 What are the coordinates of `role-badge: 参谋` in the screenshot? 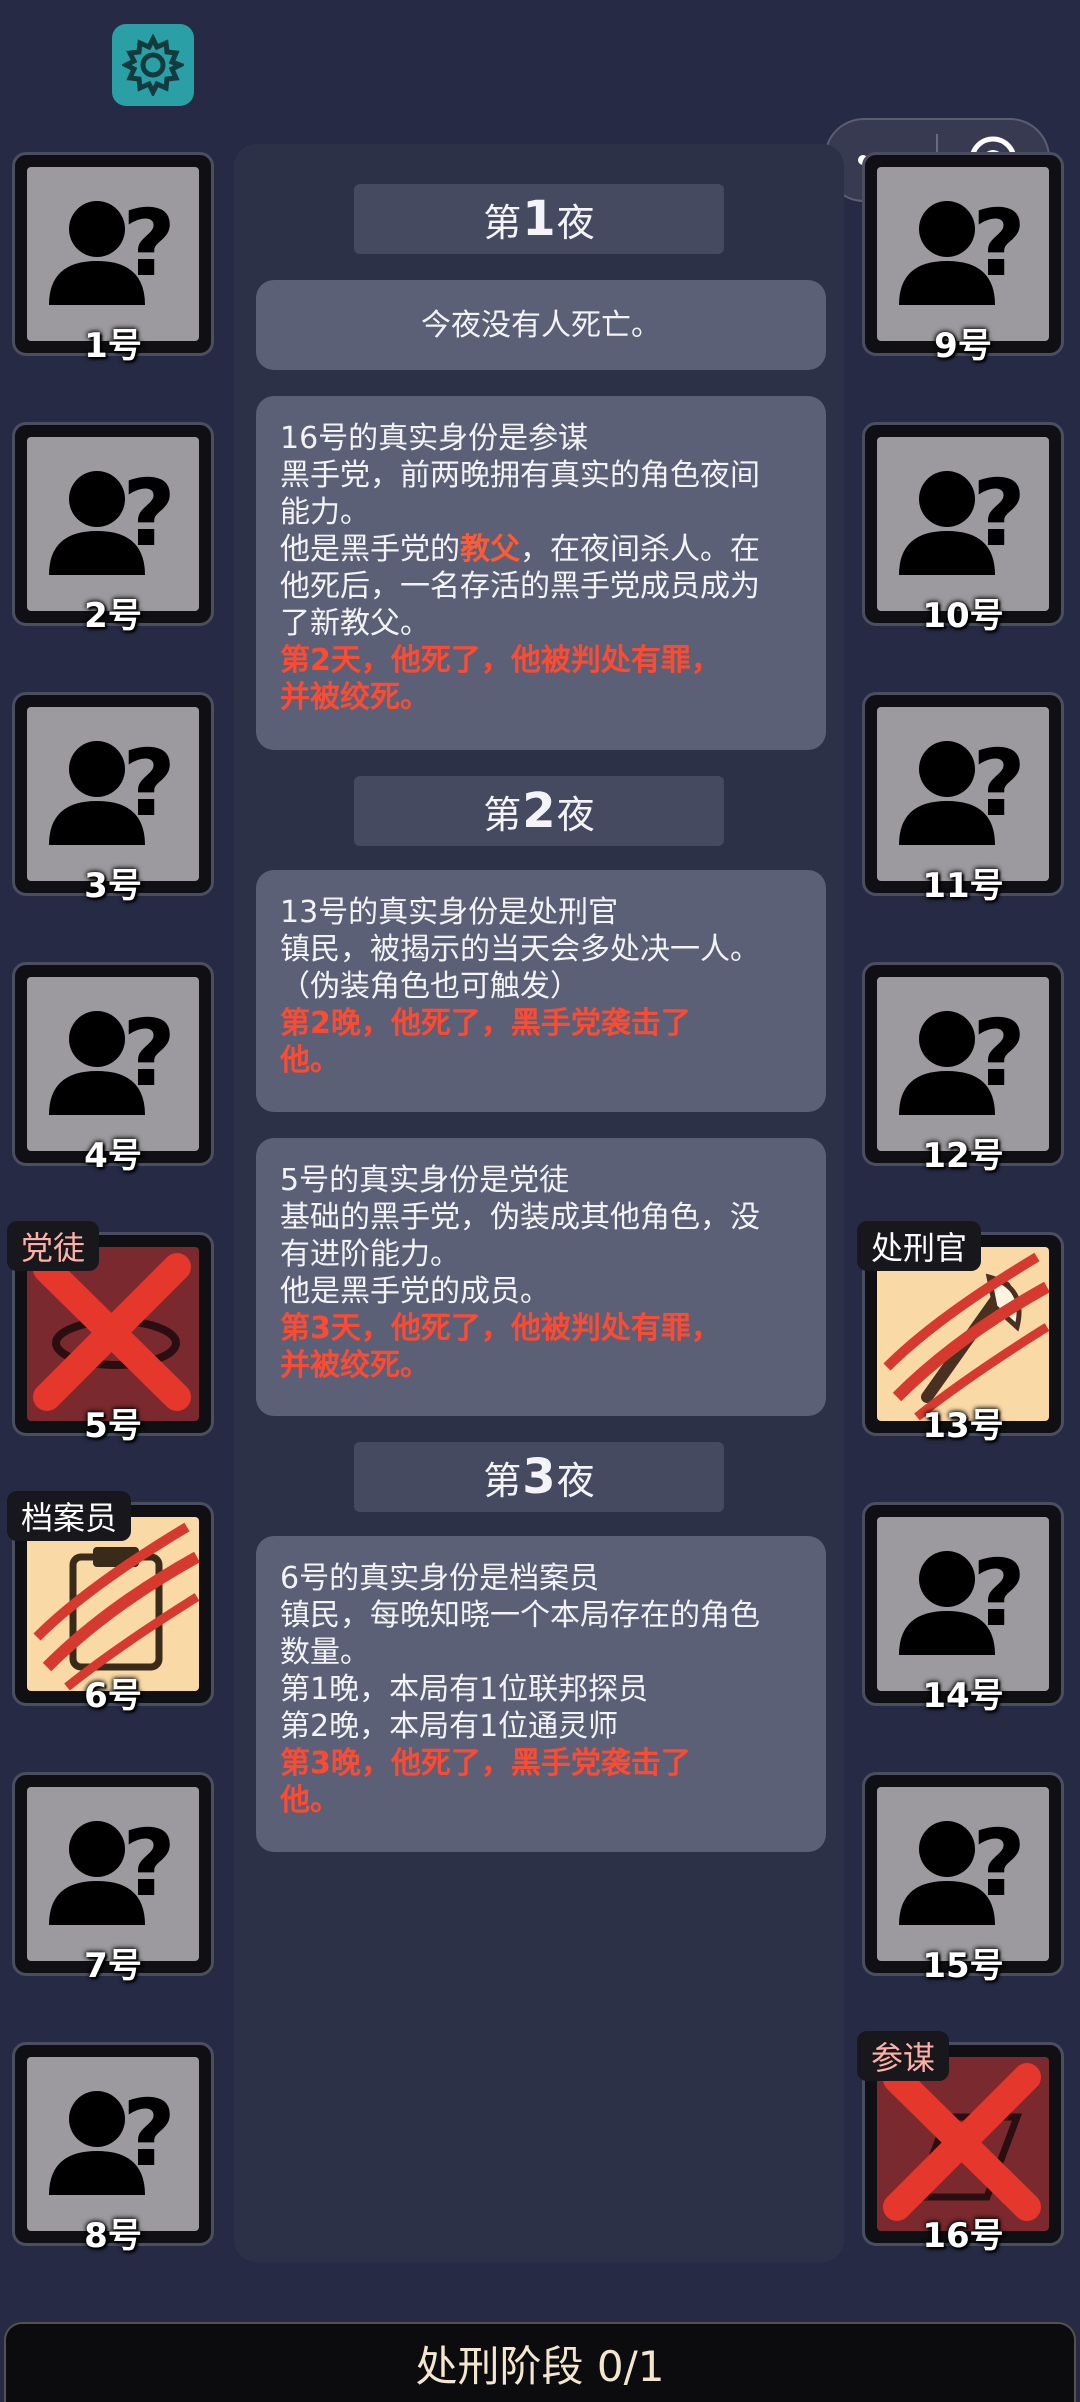 It's located at (903, 2056).